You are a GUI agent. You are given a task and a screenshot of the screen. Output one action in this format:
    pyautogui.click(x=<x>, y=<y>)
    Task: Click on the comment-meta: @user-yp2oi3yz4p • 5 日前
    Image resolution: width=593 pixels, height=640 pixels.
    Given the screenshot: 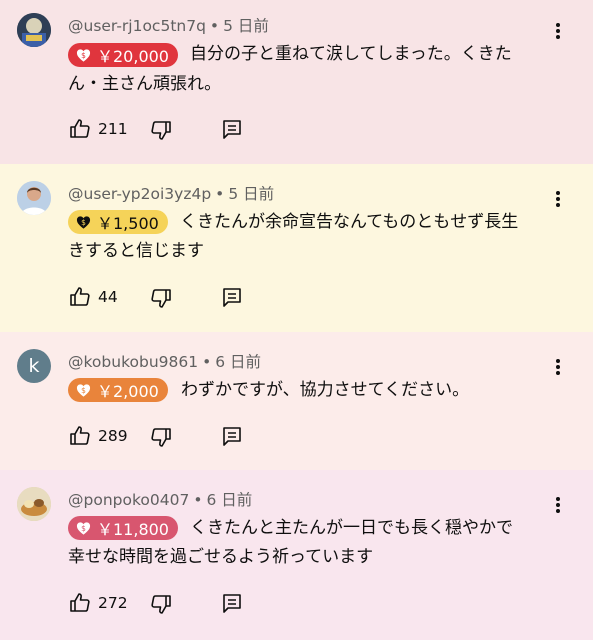 What is the action you would take?
    pyautogui.click(x=171, y=193)
    